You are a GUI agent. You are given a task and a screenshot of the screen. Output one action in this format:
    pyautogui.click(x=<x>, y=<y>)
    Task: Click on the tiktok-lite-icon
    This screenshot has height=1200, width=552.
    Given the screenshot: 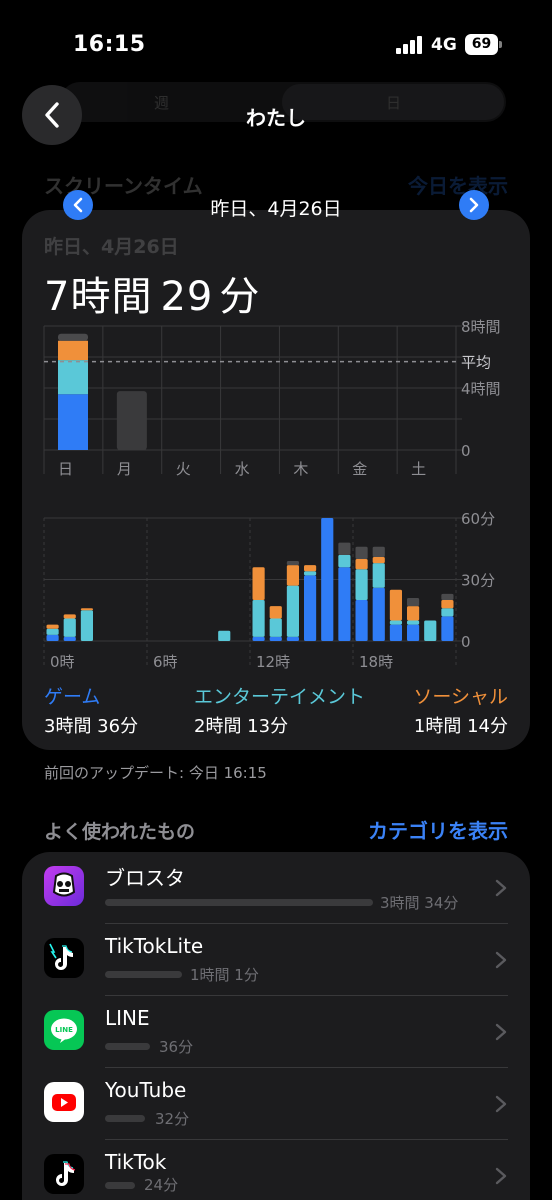 What is the action you would take?
    pyautogui.click(x=64, y=958)
    